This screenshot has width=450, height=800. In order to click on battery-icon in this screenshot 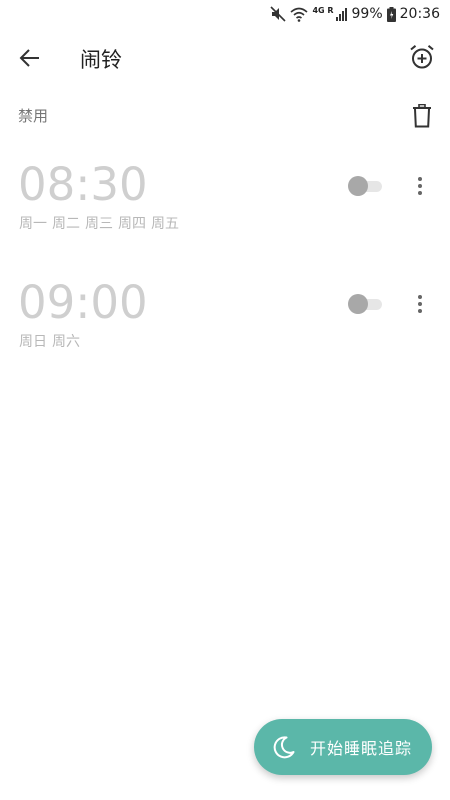, I will do `click(391, 14)`.